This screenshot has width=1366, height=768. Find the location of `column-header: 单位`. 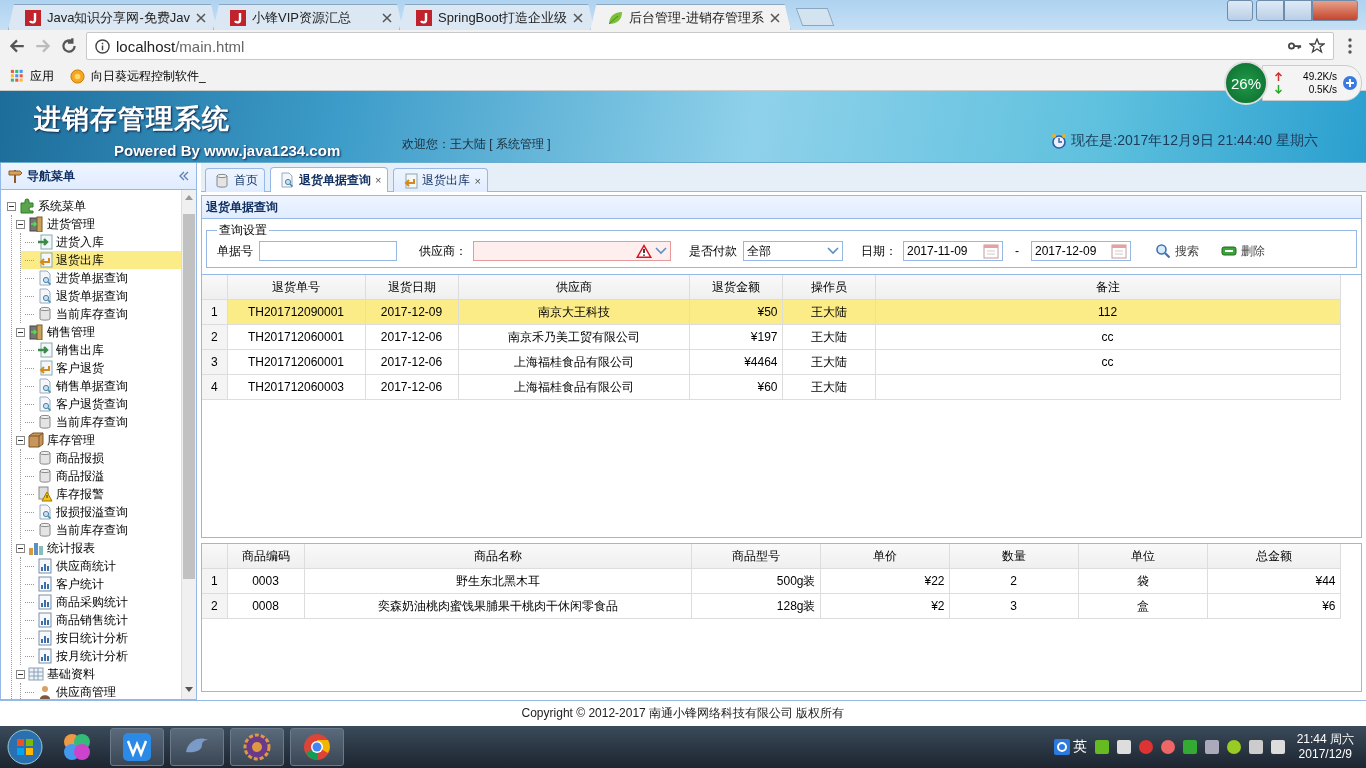

column-header: 单位 is located at coordinates (1142, 556).